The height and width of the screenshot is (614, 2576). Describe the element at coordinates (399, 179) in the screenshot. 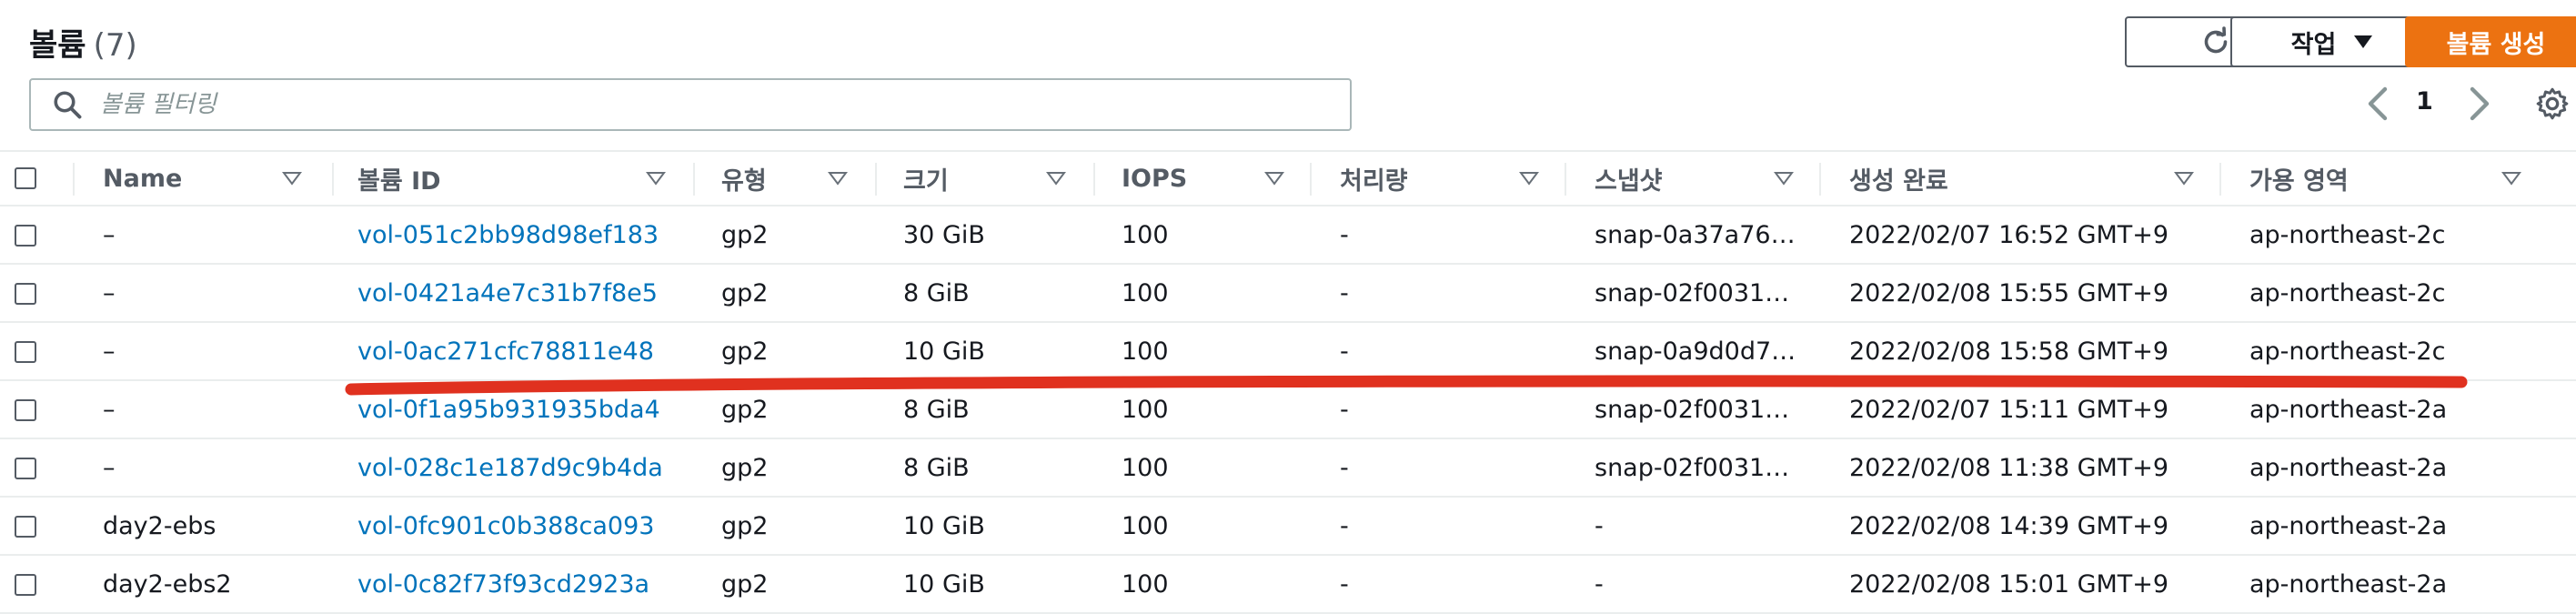

I see `column-header-volume-id: 볼륨 ID` at that location.